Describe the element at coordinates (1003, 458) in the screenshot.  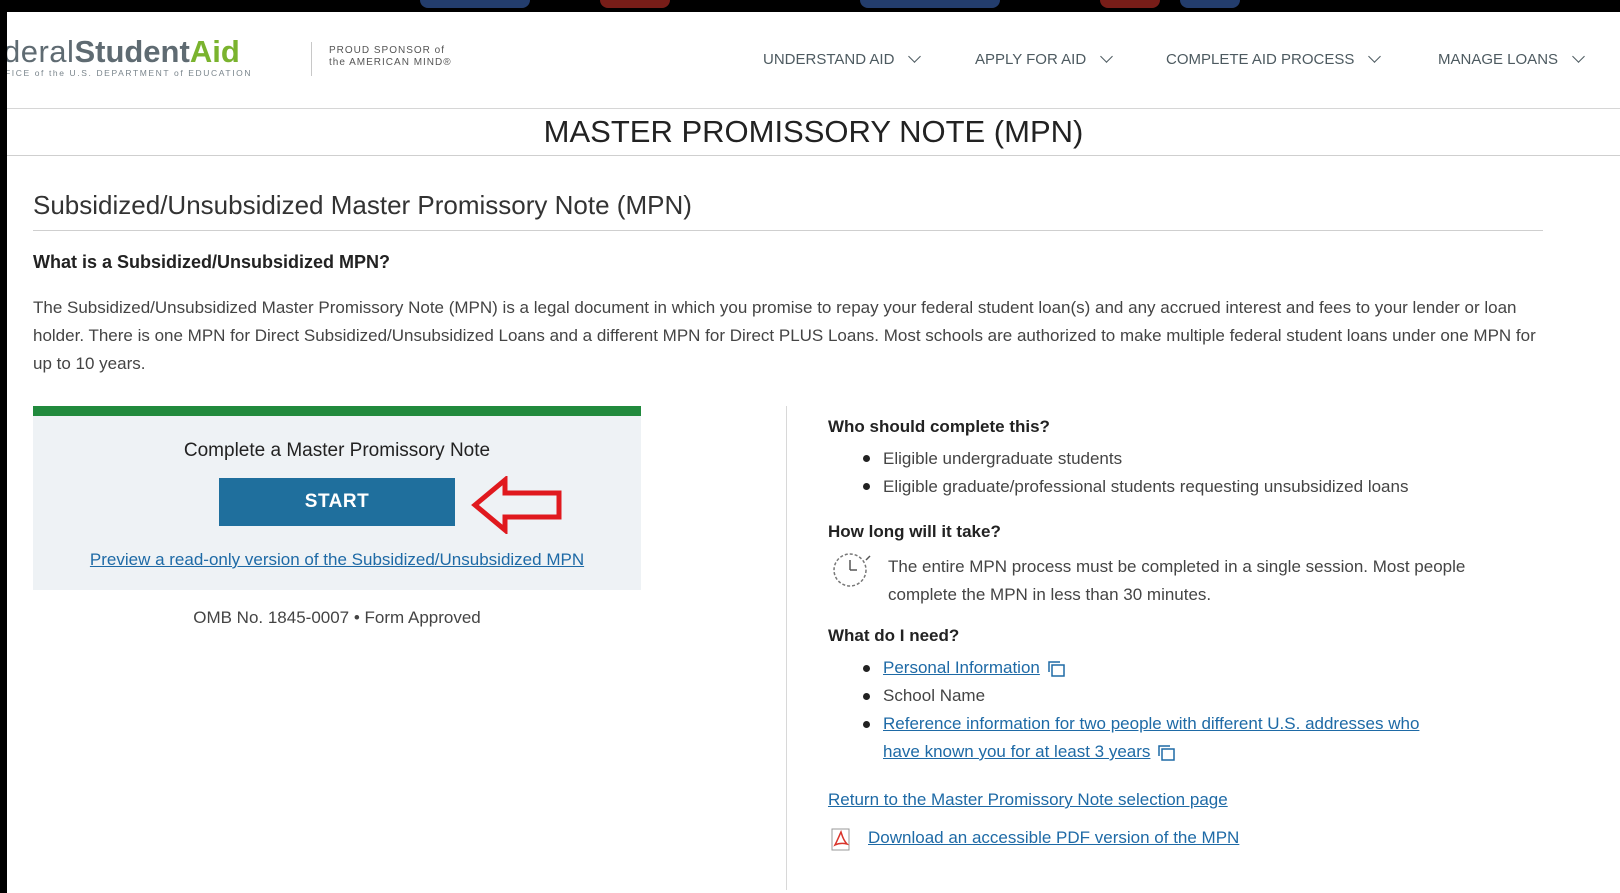
I see `who-item-undergrad: Eligible undergraduate students` at that location.